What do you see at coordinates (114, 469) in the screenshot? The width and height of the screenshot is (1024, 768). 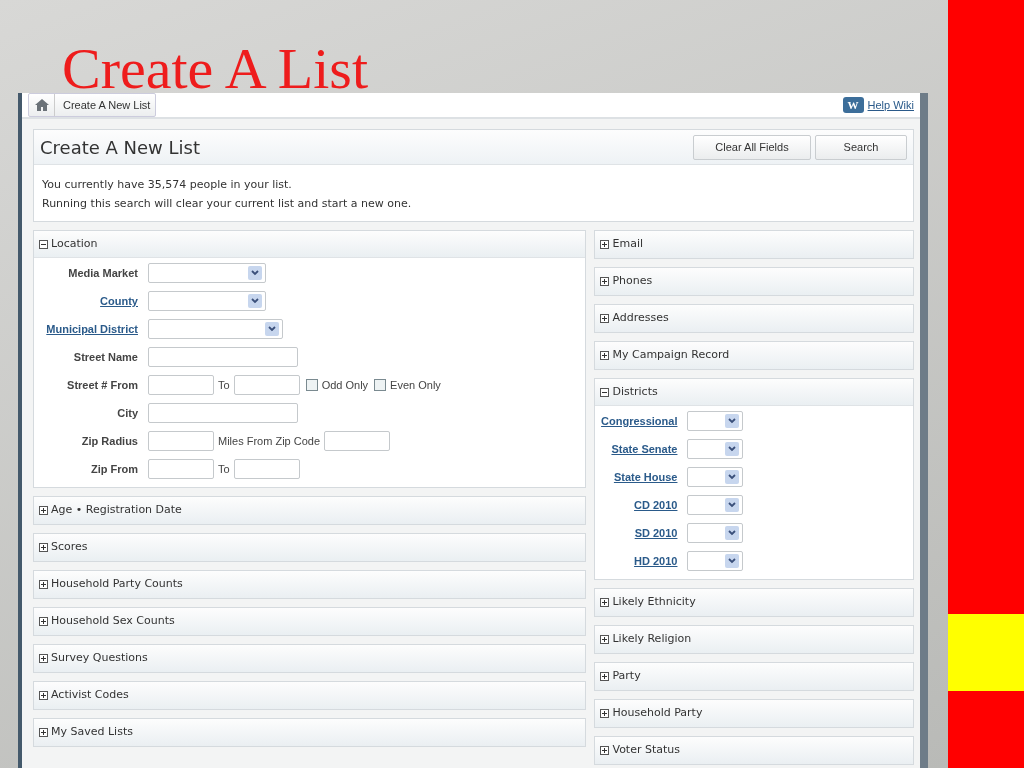 I see `field-label: Zip From` at bounding box center [114, 469].